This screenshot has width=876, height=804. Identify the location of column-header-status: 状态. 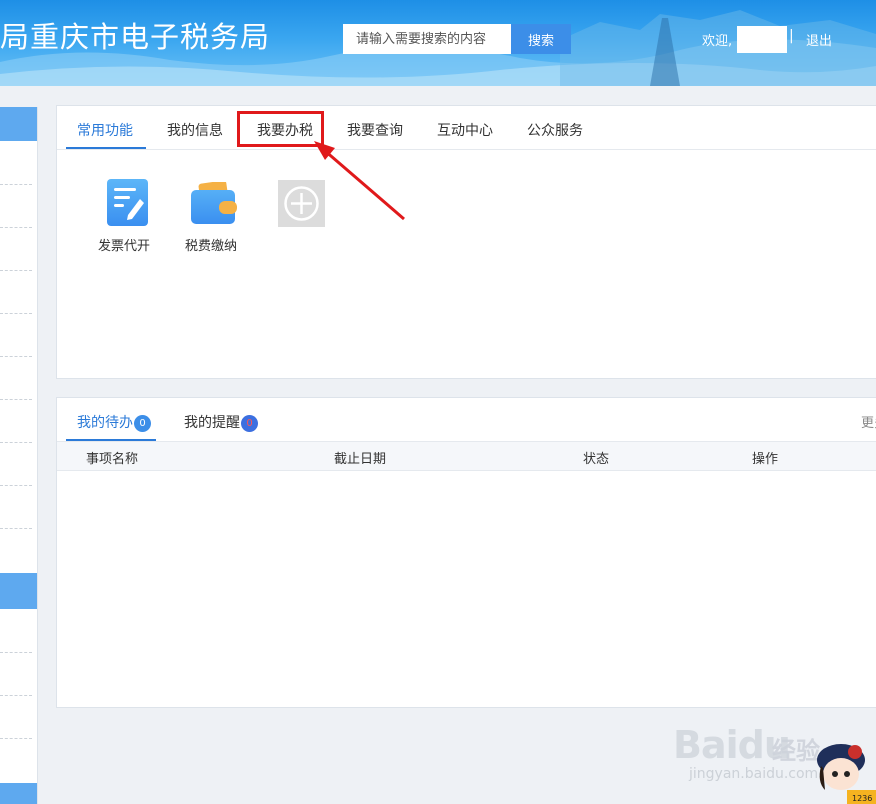
(596, 459).